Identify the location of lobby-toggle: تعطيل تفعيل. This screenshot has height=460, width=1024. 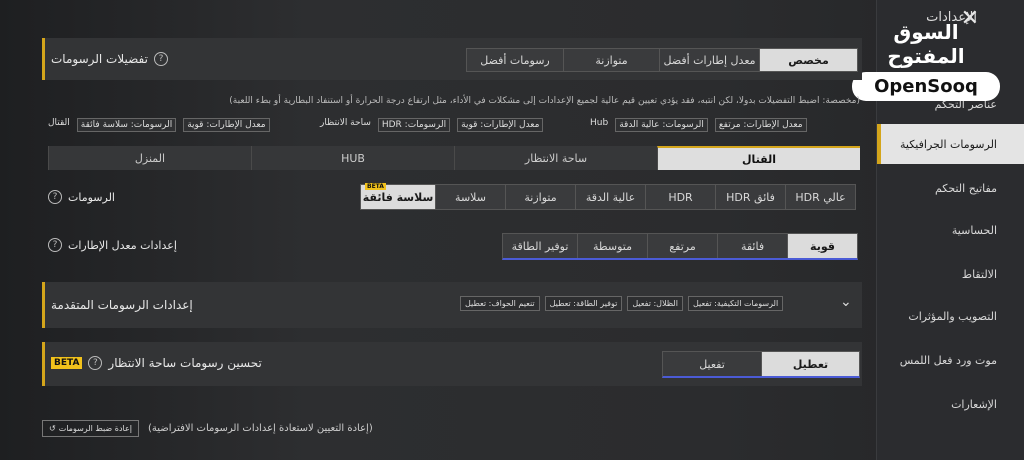
(761, 364).